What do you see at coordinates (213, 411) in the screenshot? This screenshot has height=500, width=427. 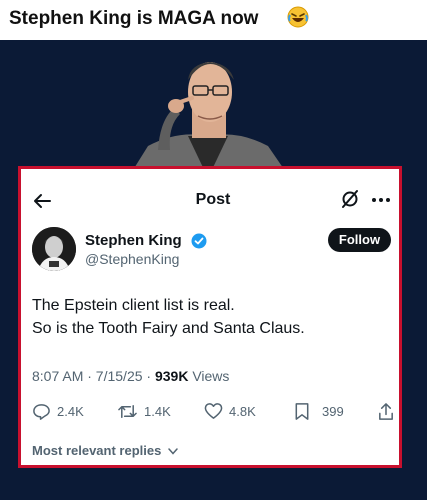 I see `heart-icon` at bounding box center [213, 411].